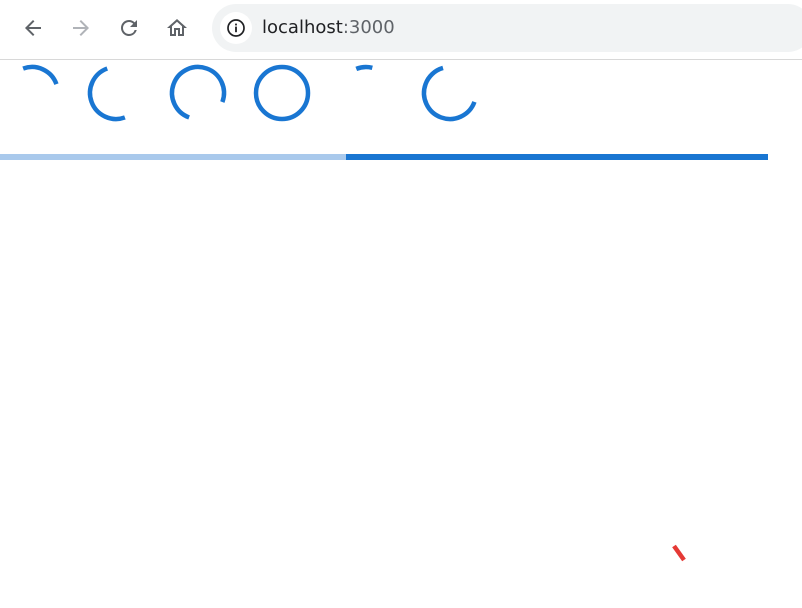 This screenshot has height=608, width=802. I want to click on address-bar: localhost:3000, so click(507, 28).